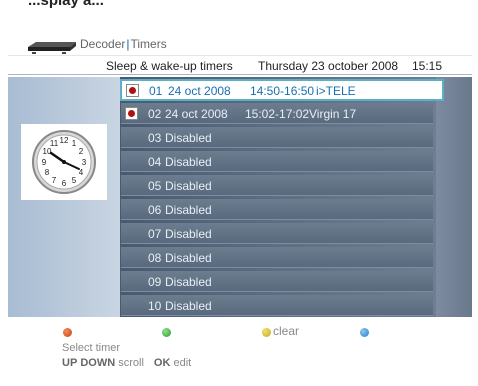 This screenshot has width=478, height=386. Describe the element at coordinates (333, 114) in the screenshot. I see `timer-channel: Virgin 17` at that location.